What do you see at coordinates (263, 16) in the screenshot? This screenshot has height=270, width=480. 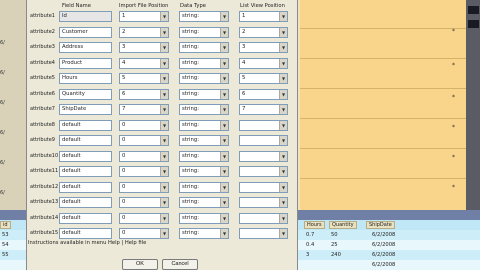 I see `list-view-position-select: 1 ▼` at bounding box center [263, 16].